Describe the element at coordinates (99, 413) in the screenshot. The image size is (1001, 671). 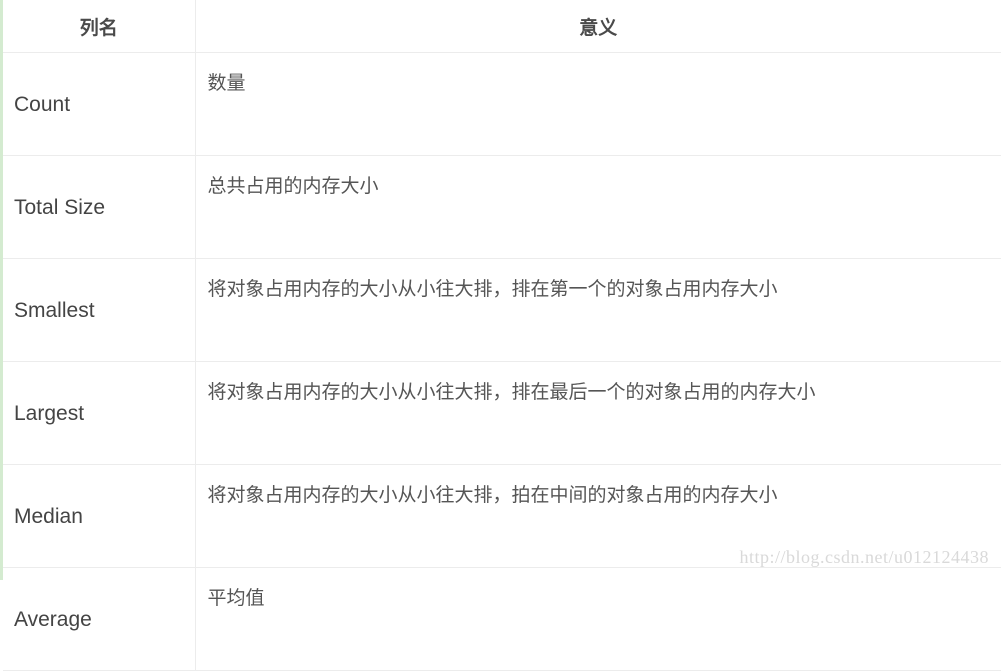
I see `row-name: Largest` at that location.